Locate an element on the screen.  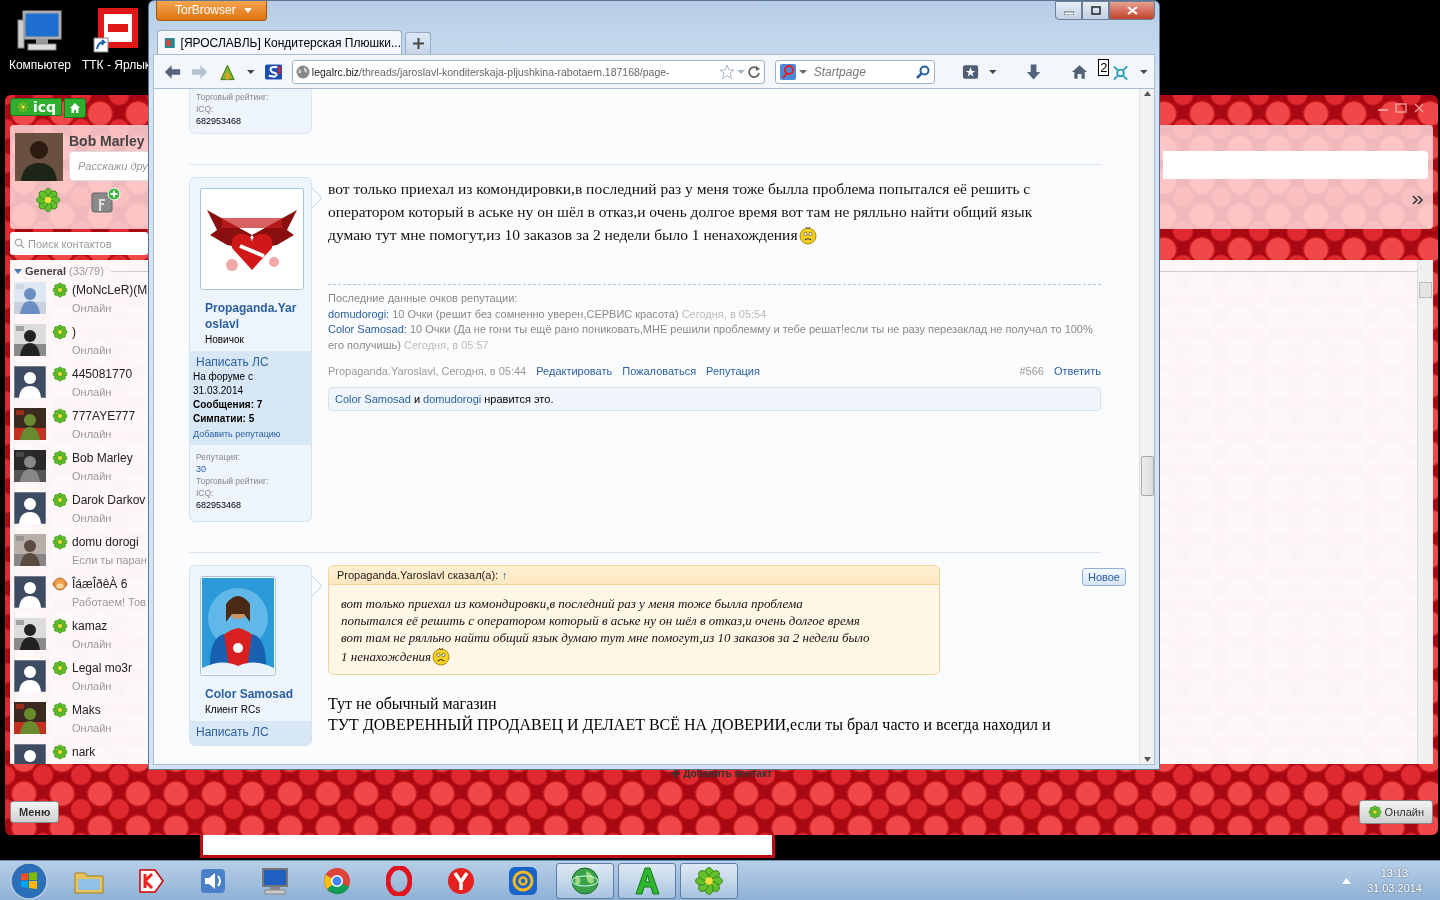
reload-icon is located at coordinates (753, 71).